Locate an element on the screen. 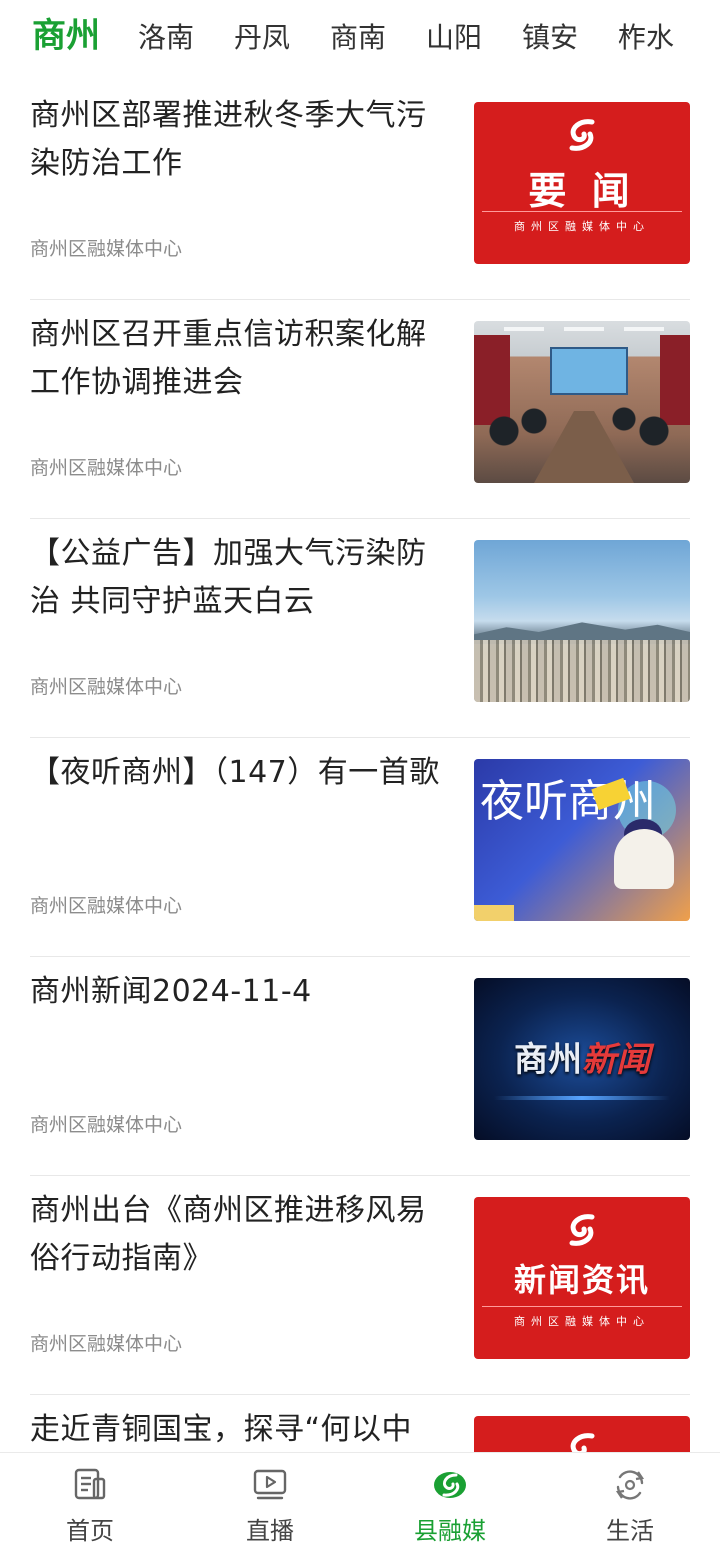 The height and width of the screenshot is (1552, 720). news-item: 商州新闻2024-11-4 商州区融媒体中心 商州新闻 is located at coordinates (360, 1067).